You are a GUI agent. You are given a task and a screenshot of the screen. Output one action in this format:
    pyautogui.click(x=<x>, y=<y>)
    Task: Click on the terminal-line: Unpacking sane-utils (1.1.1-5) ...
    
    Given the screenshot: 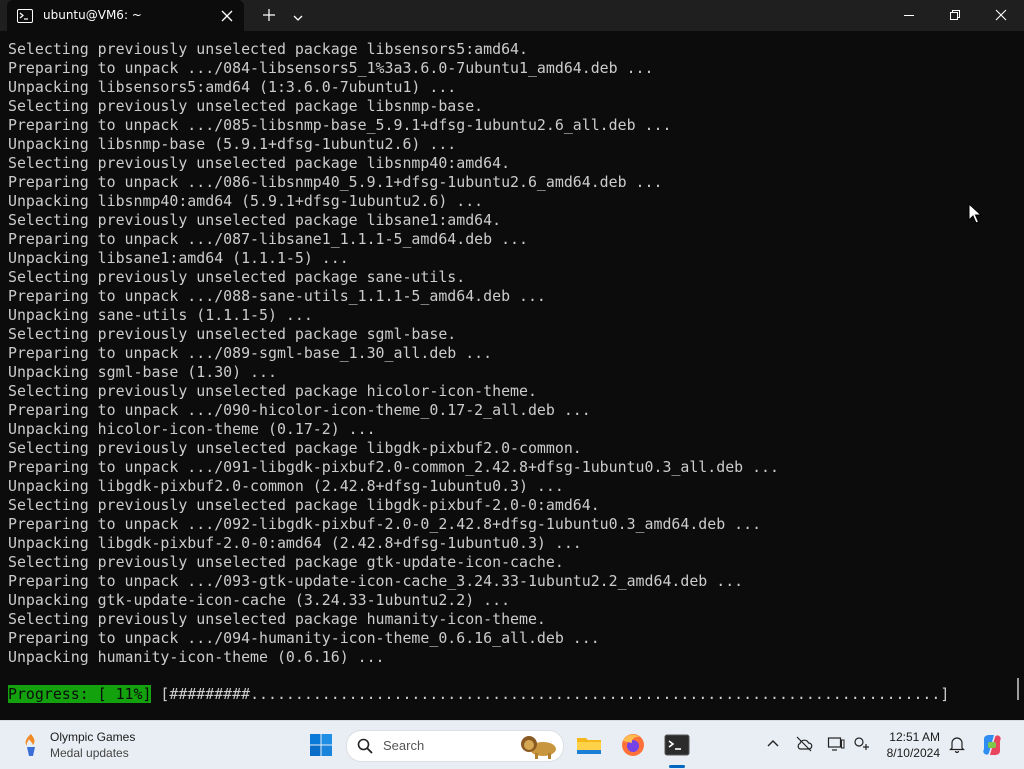 What is the action you would take?
    pyautogui.click(x=160, y=315)
    